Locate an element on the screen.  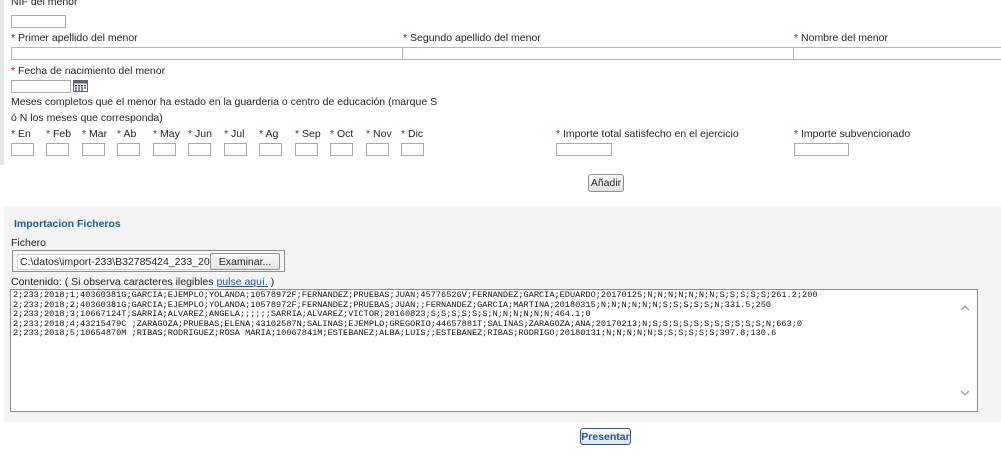
month-label-jul: * Jul is located at coordinates (234, 134).